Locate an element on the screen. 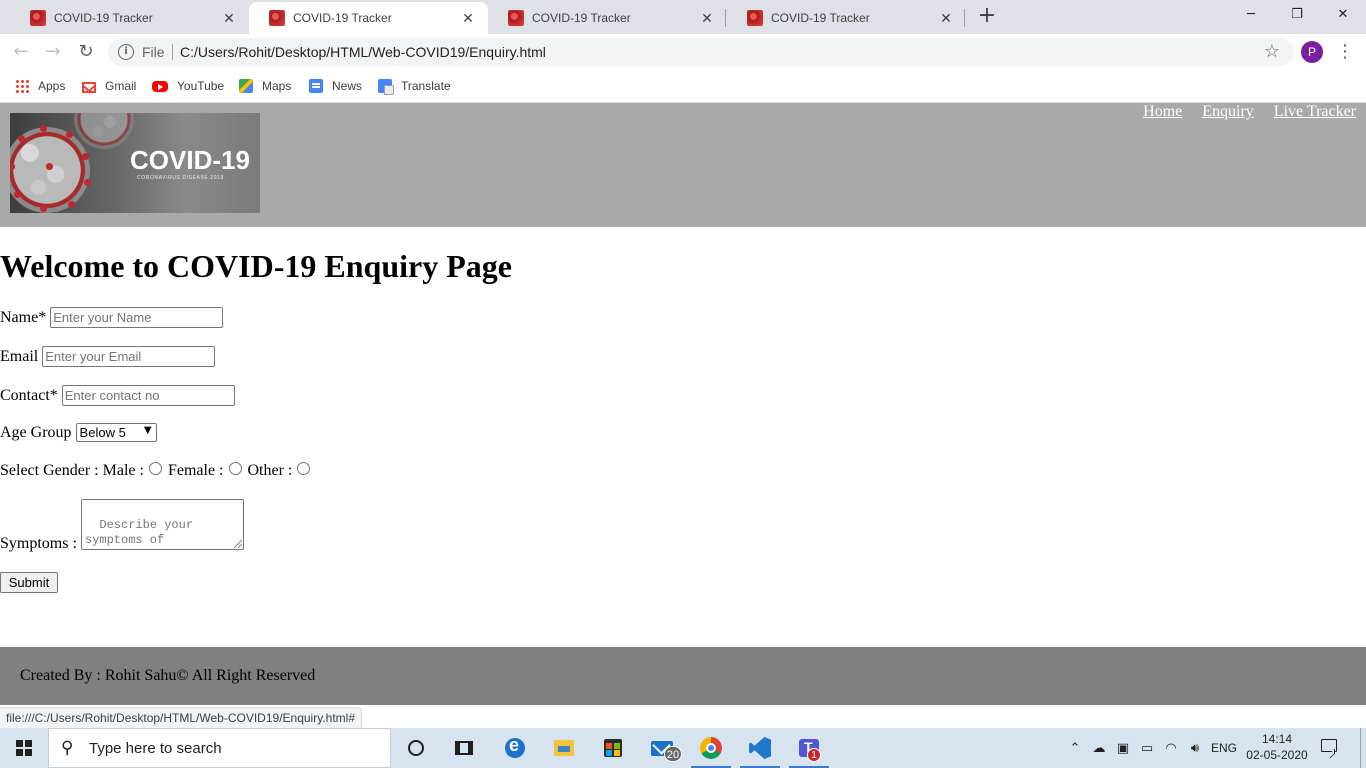  bookmark-youtube: YouTube is located at coordinates (188, 86).